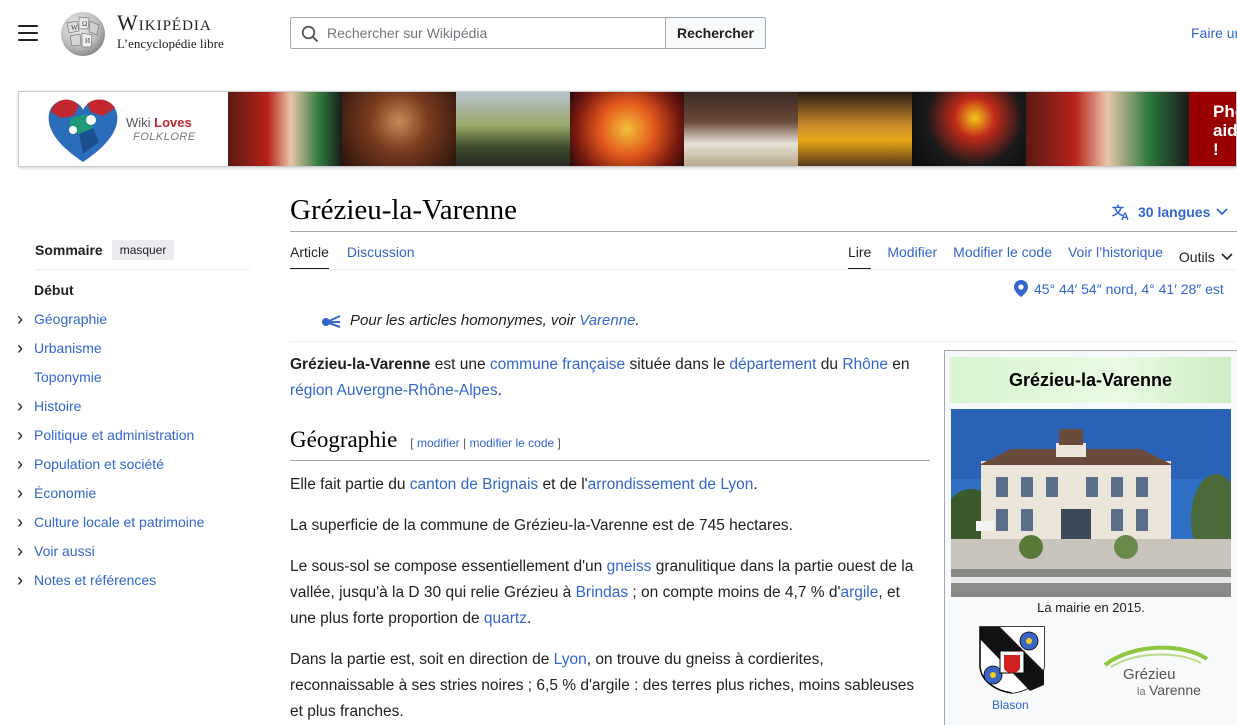 This screenshot has width=1237, height=725. I want to click on toc-item: › Population et société, so click(133, 469).